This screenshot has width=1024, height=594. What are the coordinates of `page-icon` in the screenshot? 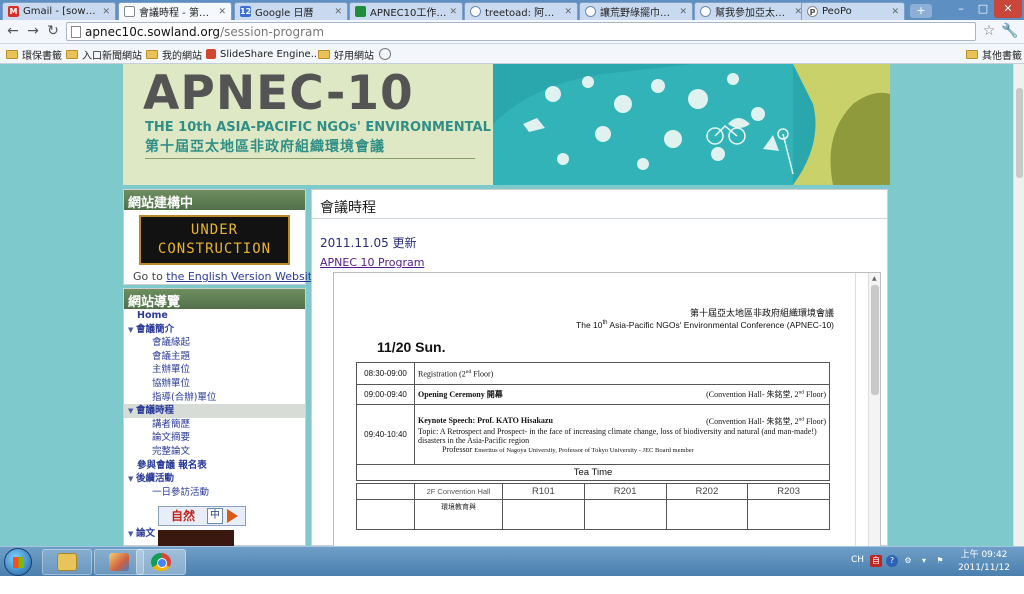 It's located at (129, 11).